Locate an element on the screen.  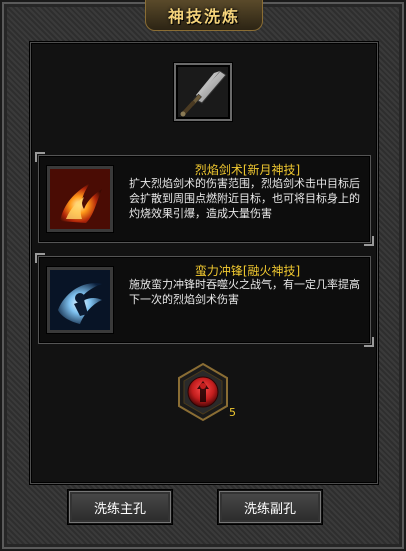
window-title: 神技洗炼 is located at coordinates (203, 16).